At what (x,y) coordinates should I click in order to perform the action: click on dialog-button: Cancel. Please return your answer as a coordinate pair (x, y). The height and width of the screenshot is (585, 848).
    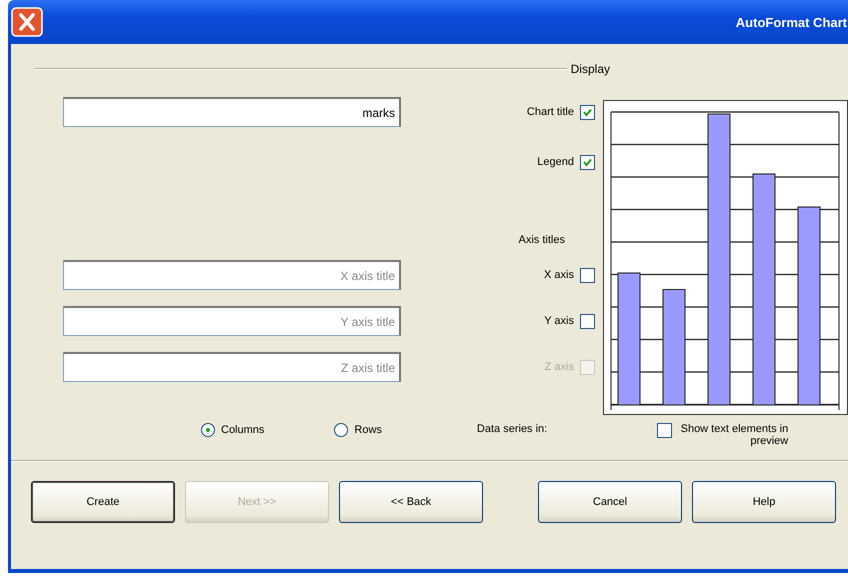
    Looking at the image, I should click on (610, 502).